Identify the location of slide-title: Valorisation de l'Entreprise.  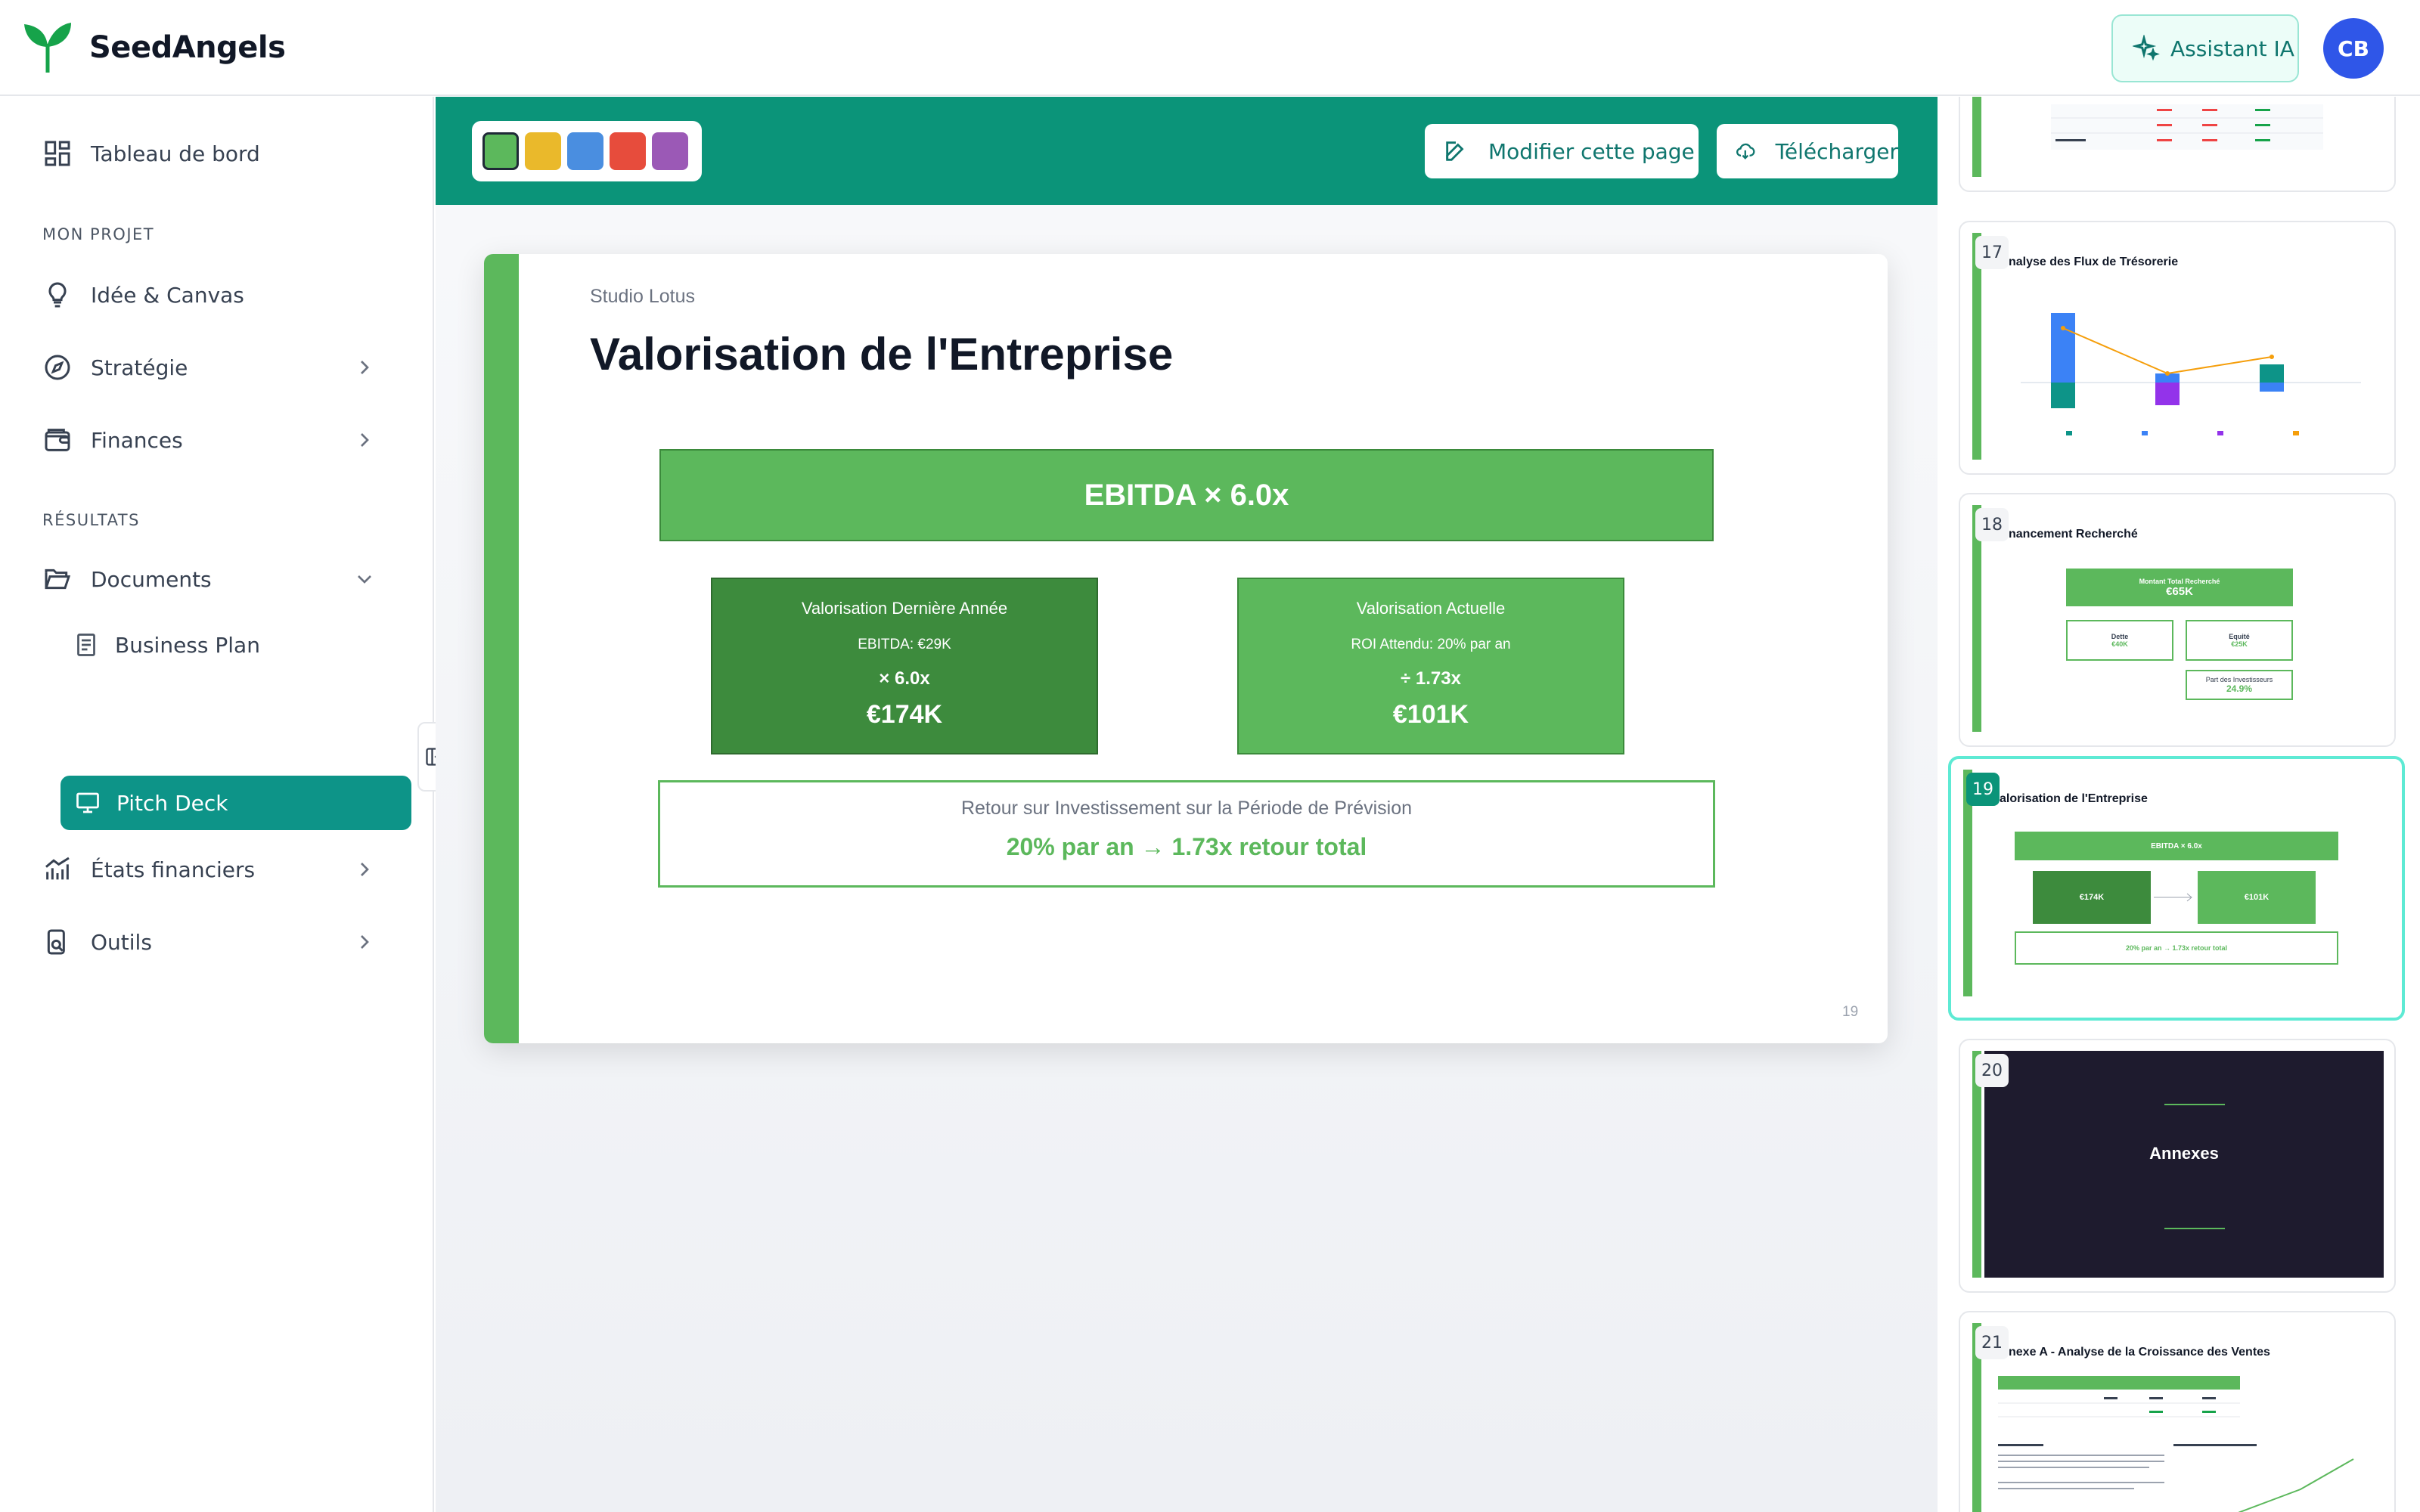
(882, 355).